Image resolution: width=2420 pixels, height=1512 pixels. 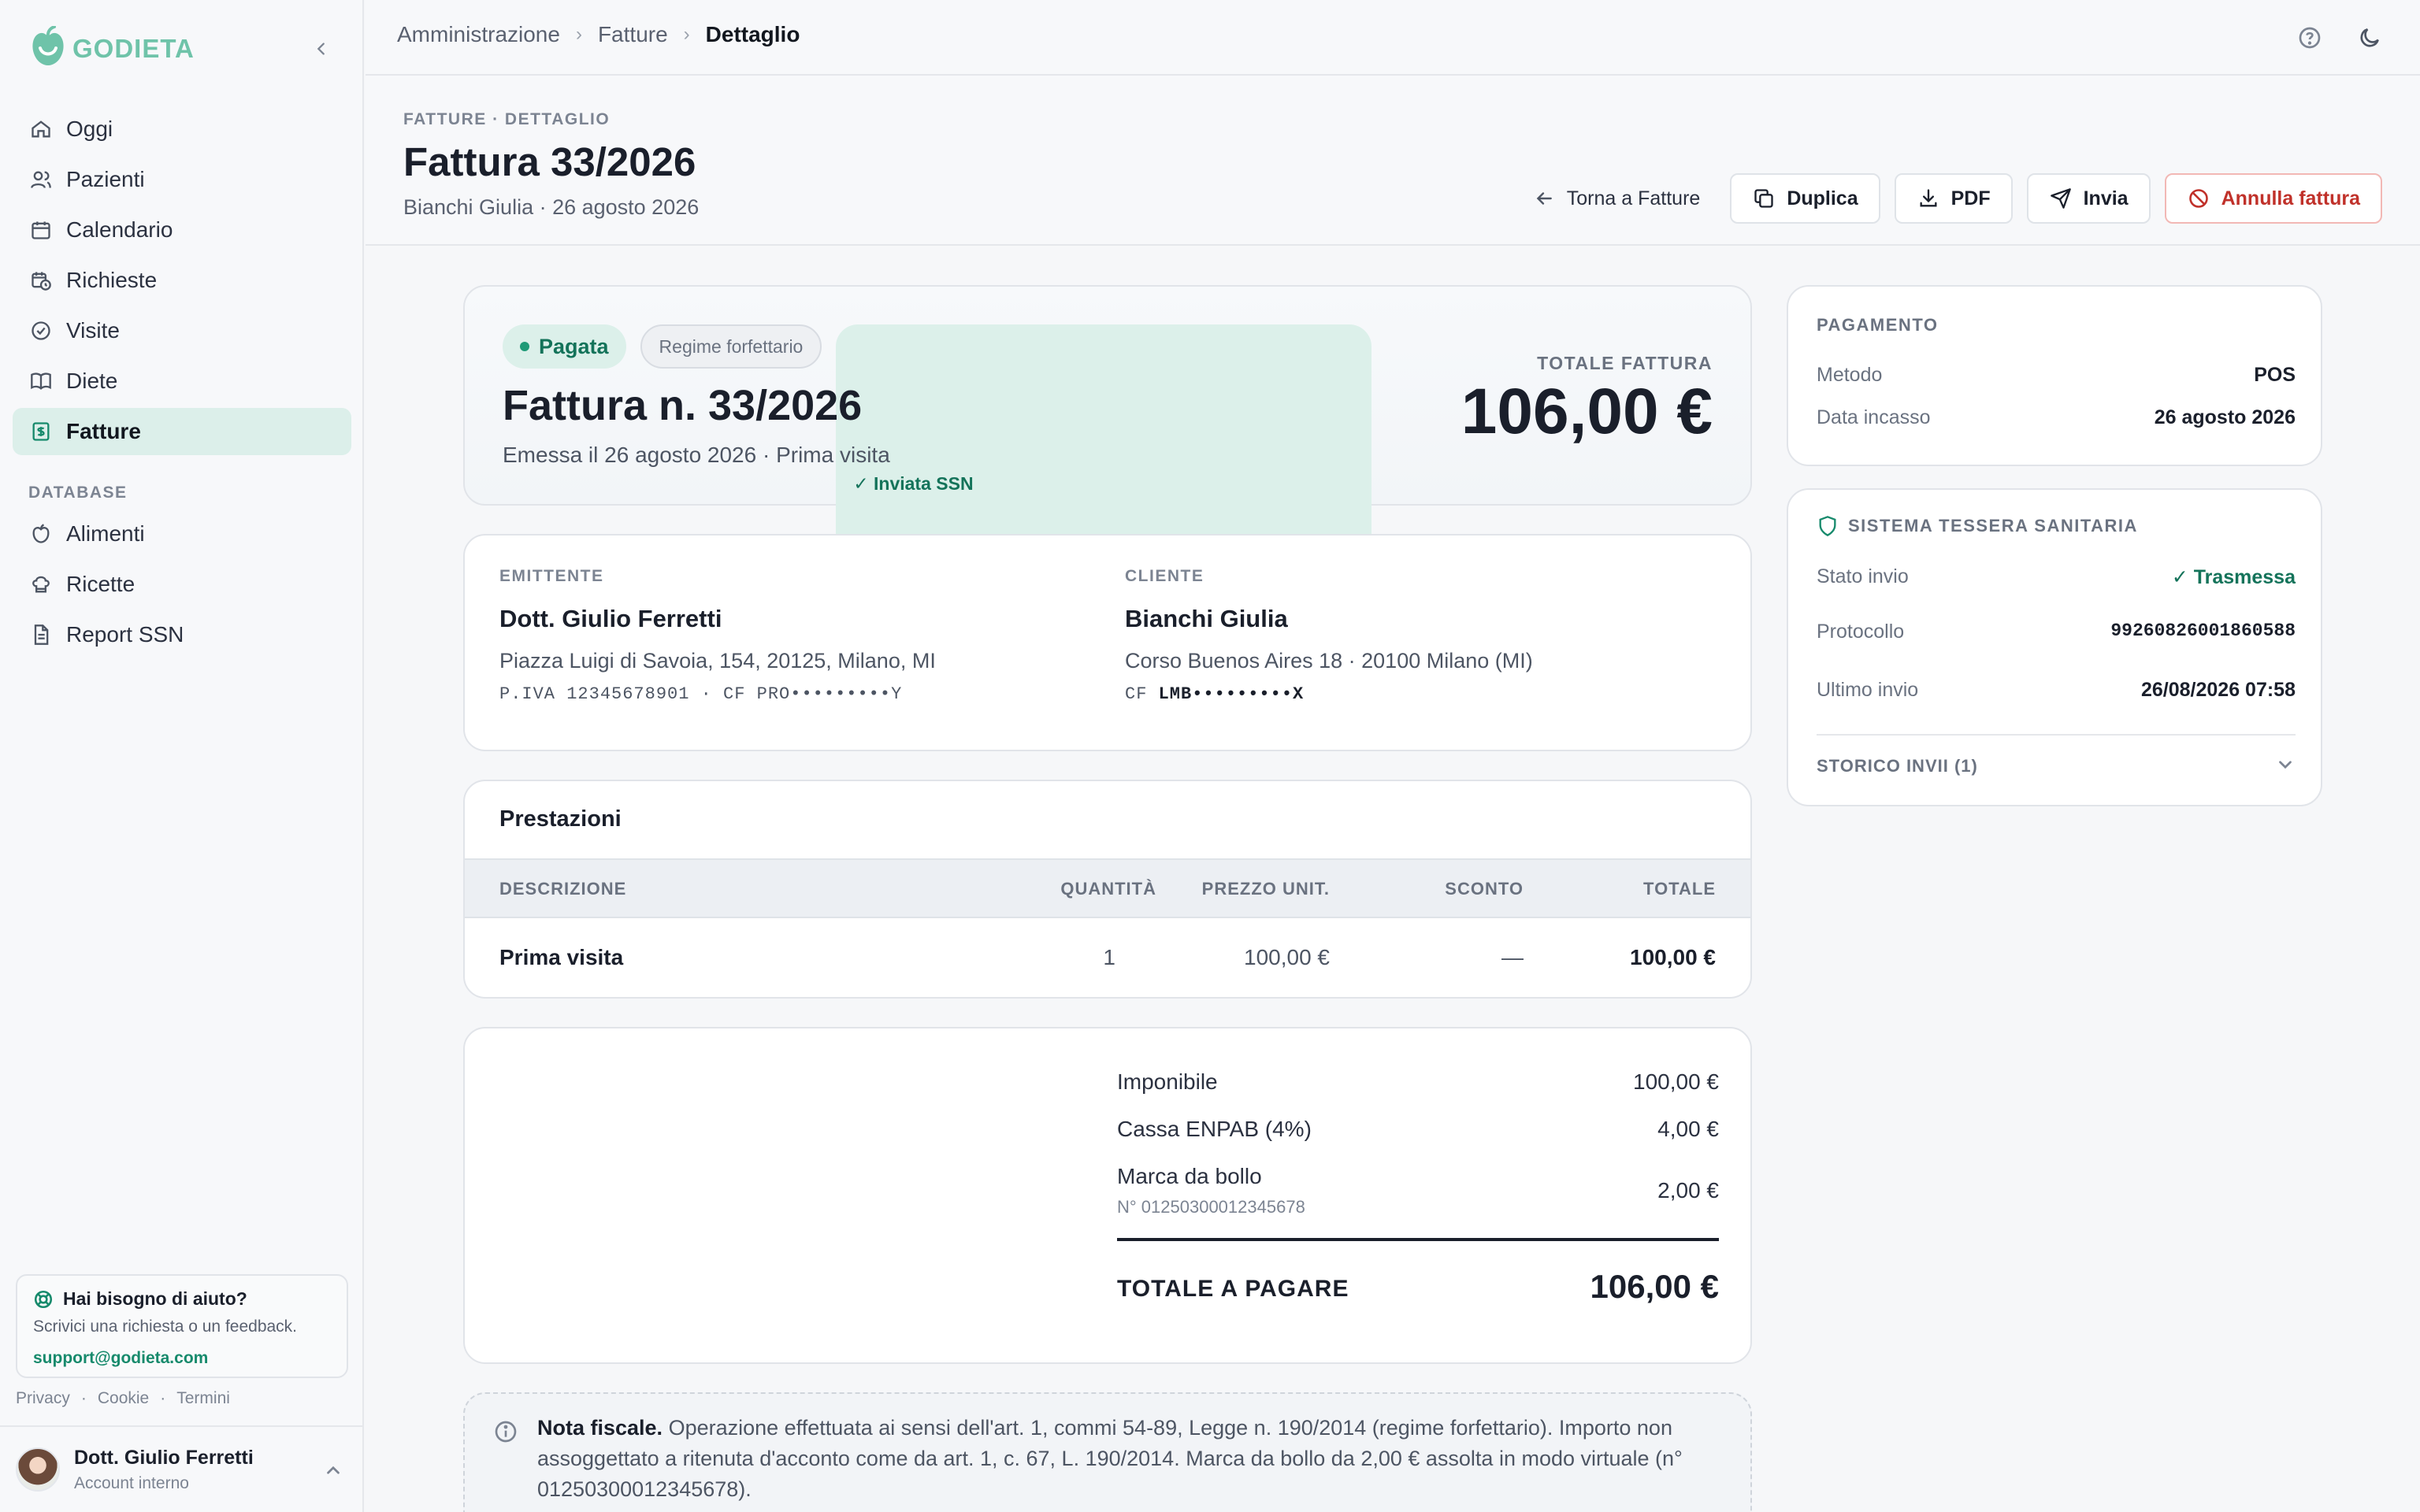 I want to click on taxable-value: 100,00 €, so click(x=1676, y=1081).